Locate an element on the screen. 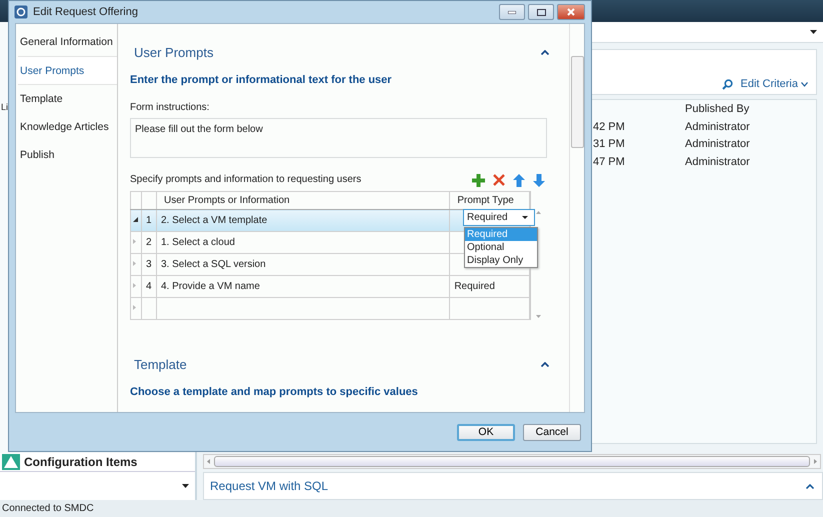  cancel-button: Cancel is located at coordinates (552, 432).